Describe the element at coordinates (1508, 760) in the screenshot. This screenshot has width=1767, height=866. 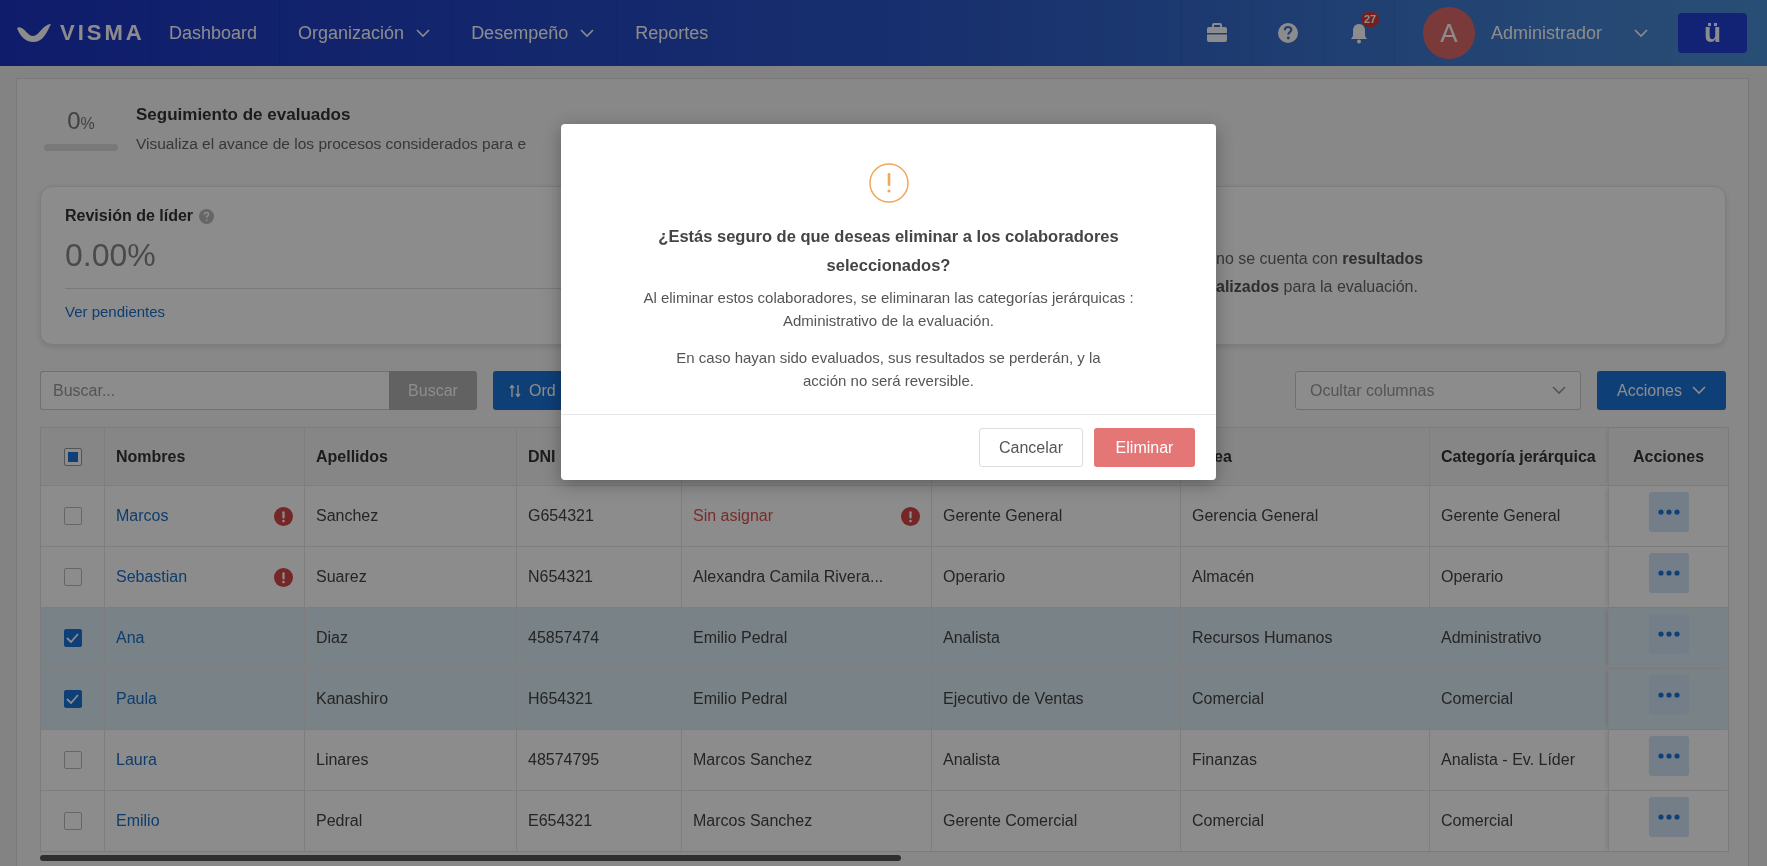
I see `table-cell: Analista - Ev. Líder` at that location.